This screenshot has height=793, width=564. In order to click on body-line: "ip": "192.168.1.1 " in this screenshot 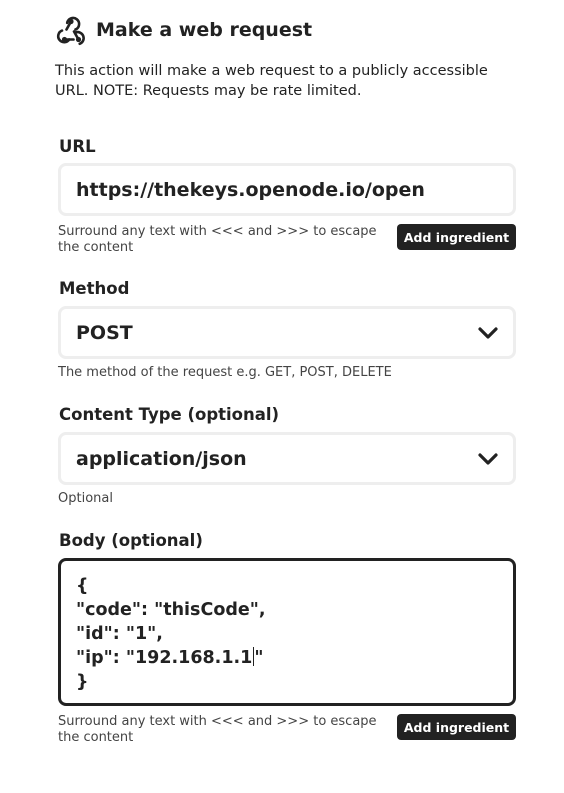, I will do `click(287, 658)`.